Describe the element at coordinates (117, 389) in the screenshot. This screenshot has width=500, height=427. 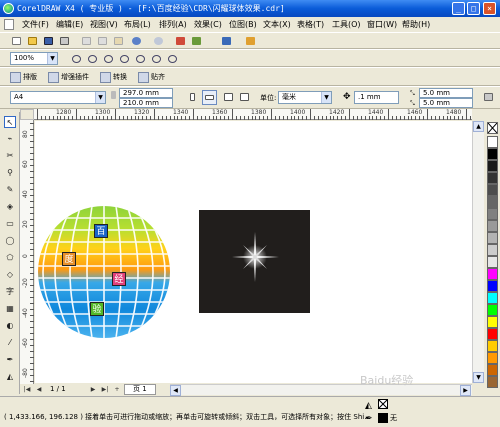
I see `add-page-button: +` at that location.